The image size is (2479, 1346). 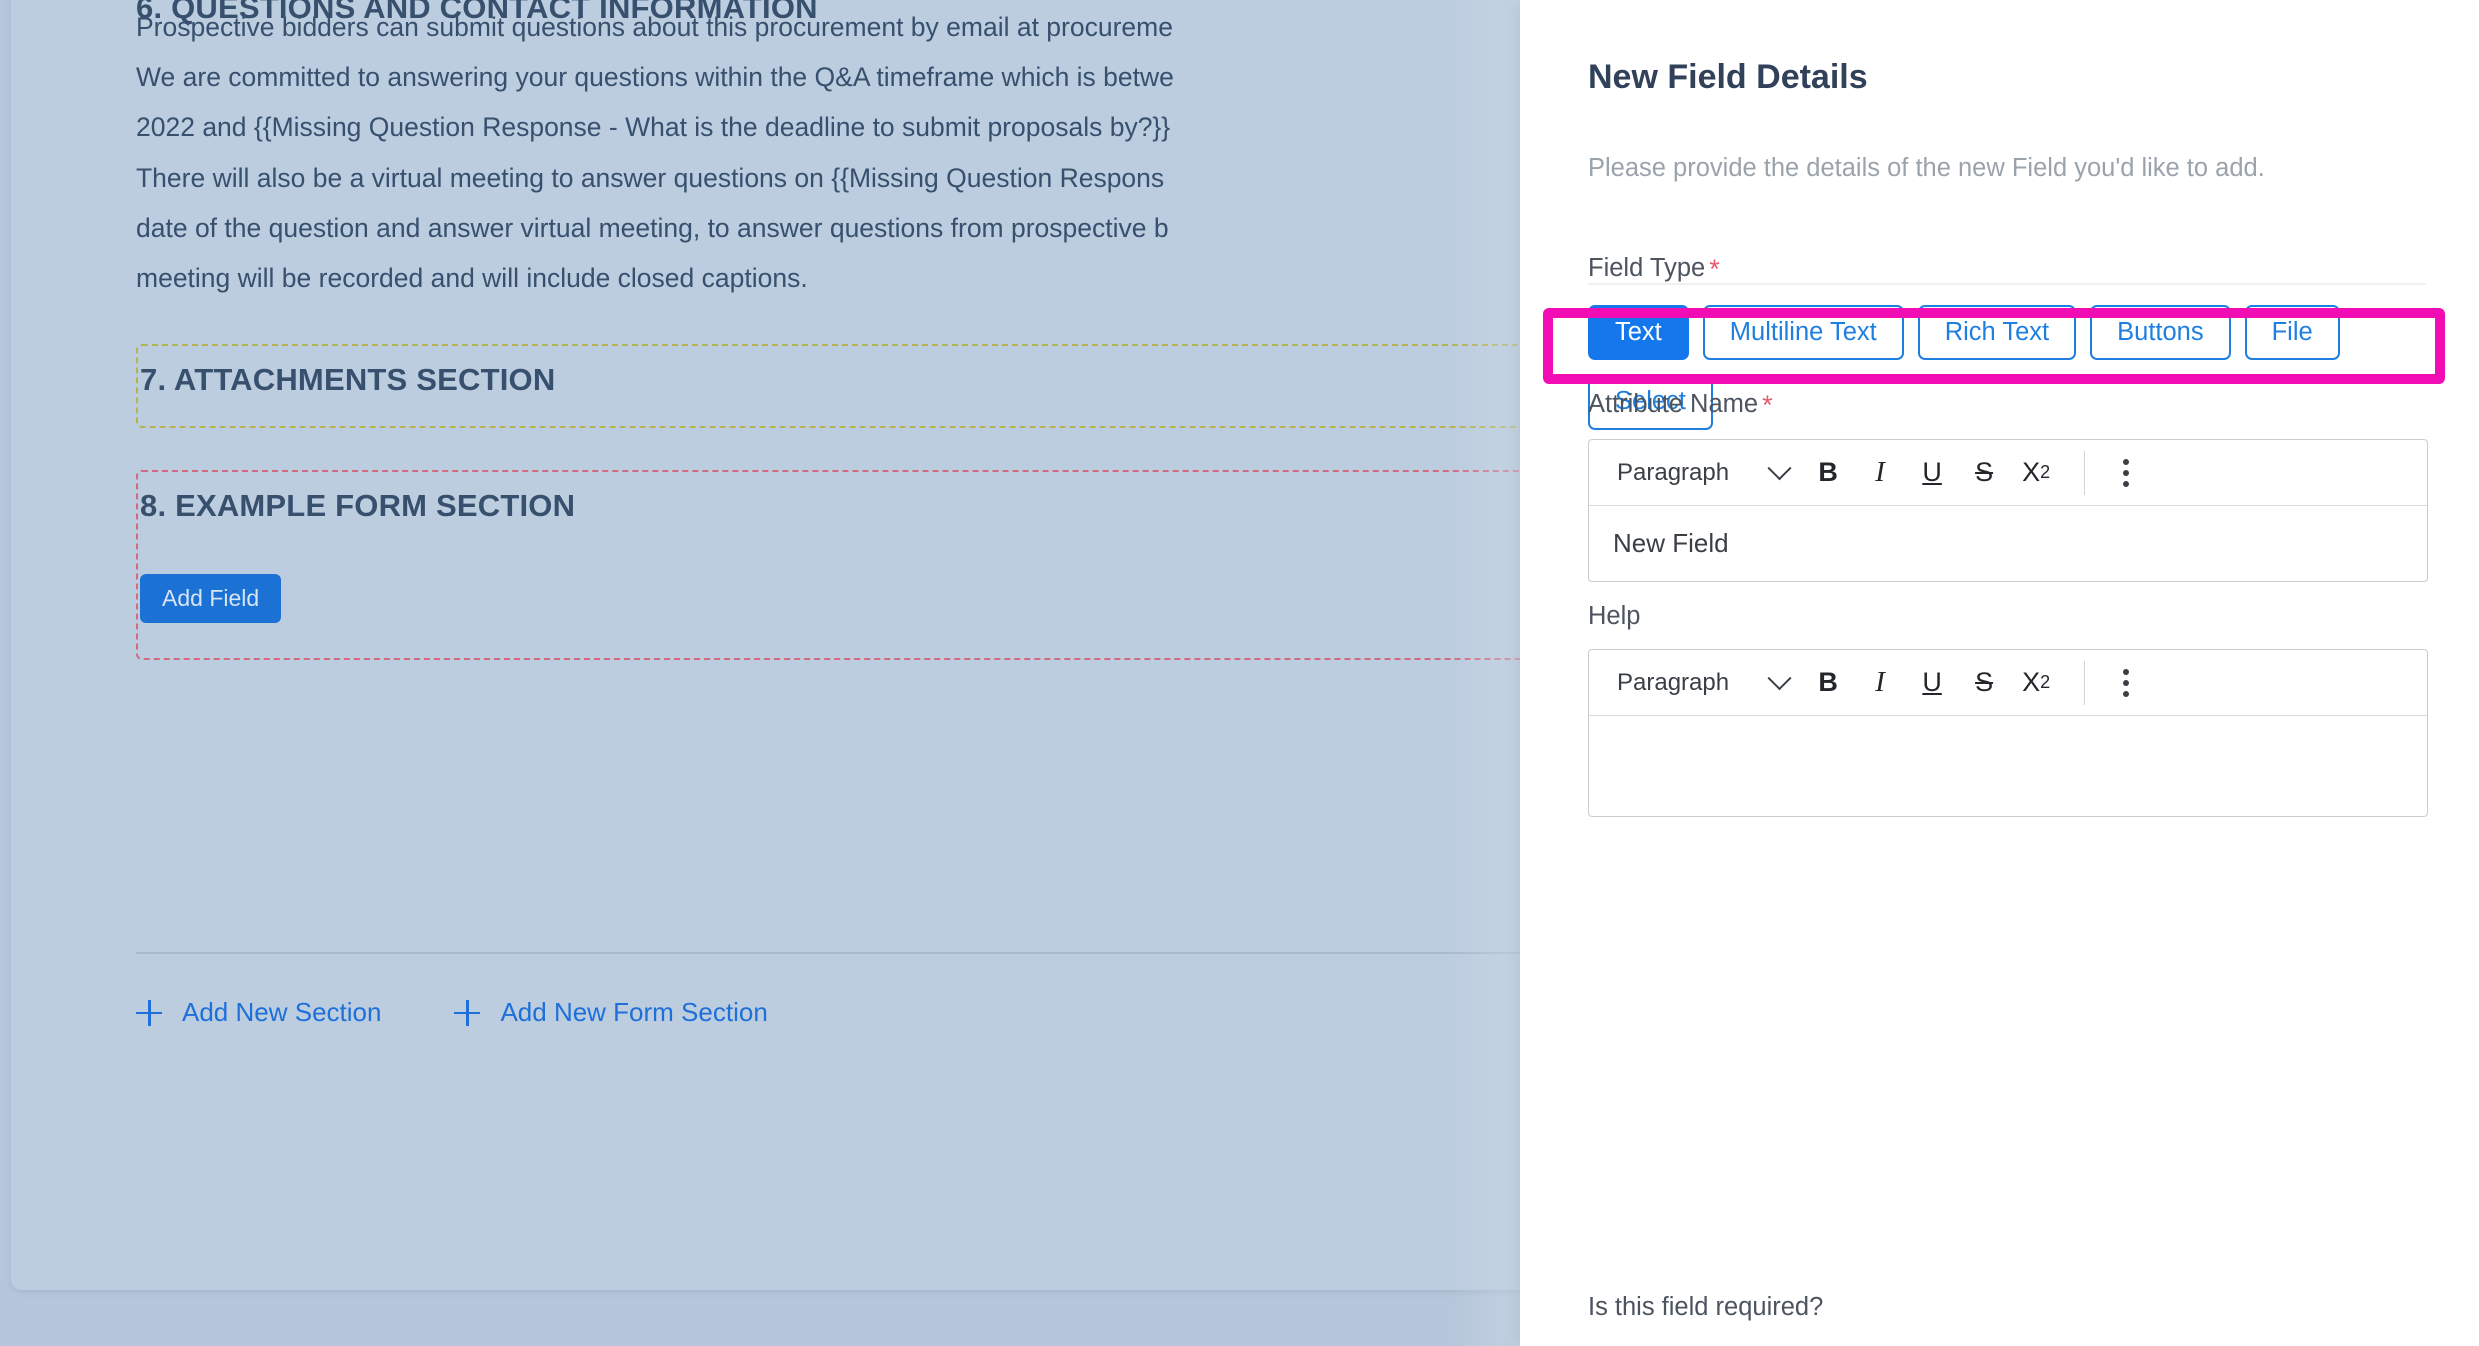 I want to click on field-type-label: Field Type *, so click(x=2008, y=269).